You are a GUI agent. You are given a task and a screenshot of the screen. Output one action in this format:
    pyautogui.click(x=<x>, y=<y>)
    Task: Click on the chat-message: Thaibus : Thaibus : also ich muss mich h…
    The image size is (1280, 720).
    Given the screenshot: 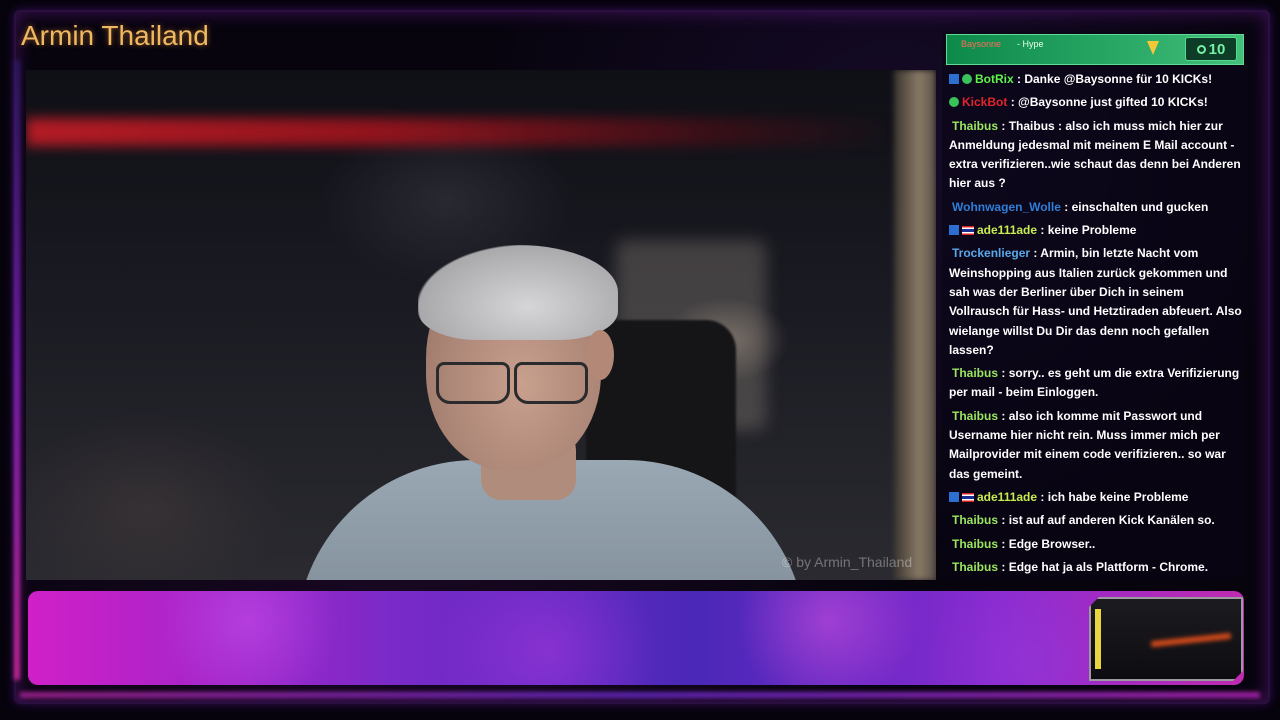 What is the action you would take?
    pyautogui.click(x=1095, y=155)
    